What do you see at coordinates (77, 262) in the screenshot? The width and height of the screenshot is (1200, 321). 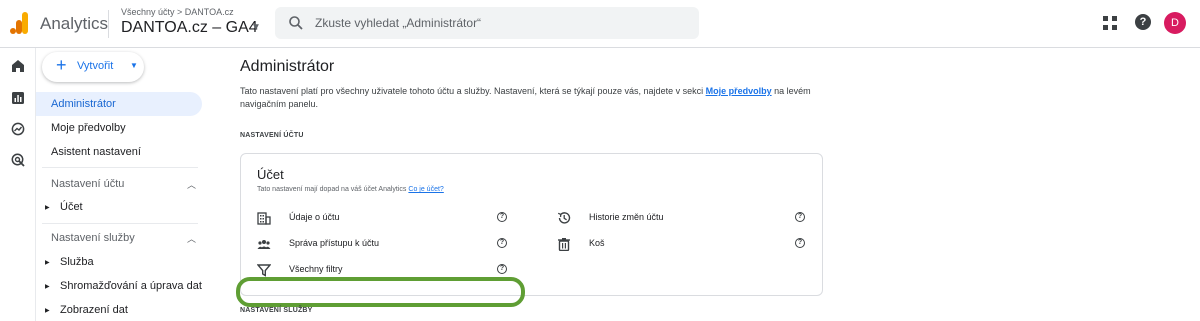 I see `nav-item-label: Služba` at bounding box center [77, 262].